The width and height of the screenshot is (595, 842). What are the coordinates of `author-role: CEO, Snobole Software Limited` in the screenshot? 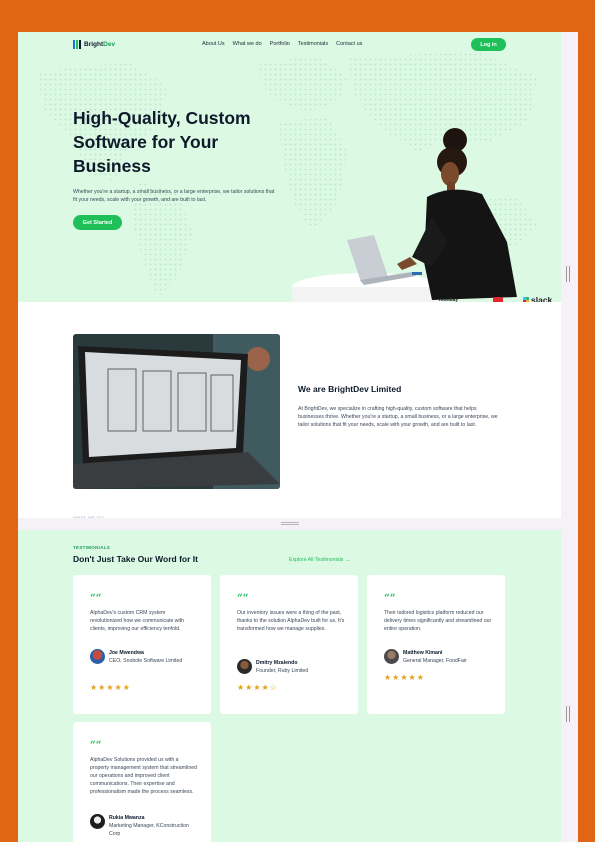 It's located at (146, 661).